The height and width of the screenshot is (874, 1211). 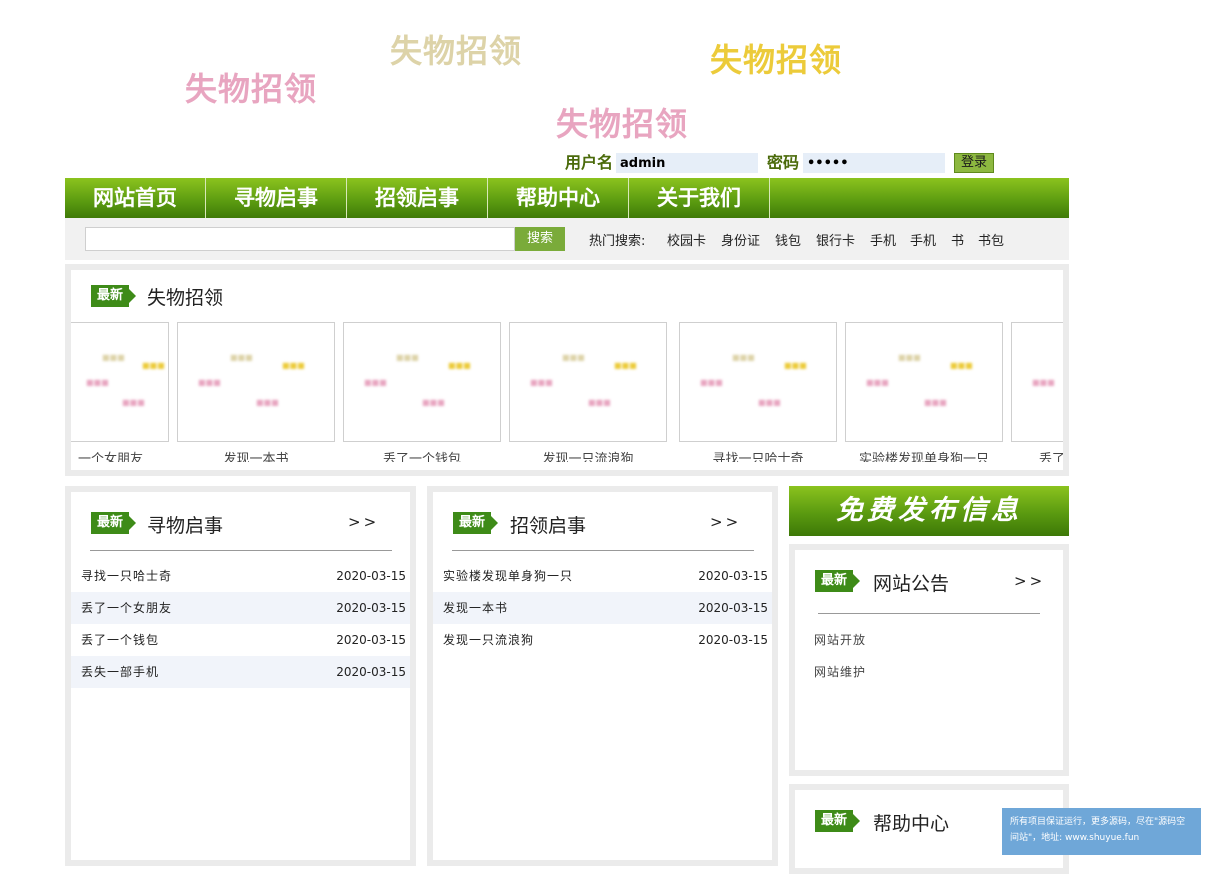 I want to click on carousel-card: ■■■ ■■■ ■■■ ■■■ 丢了一个钱包, so click(x=422, y=392).